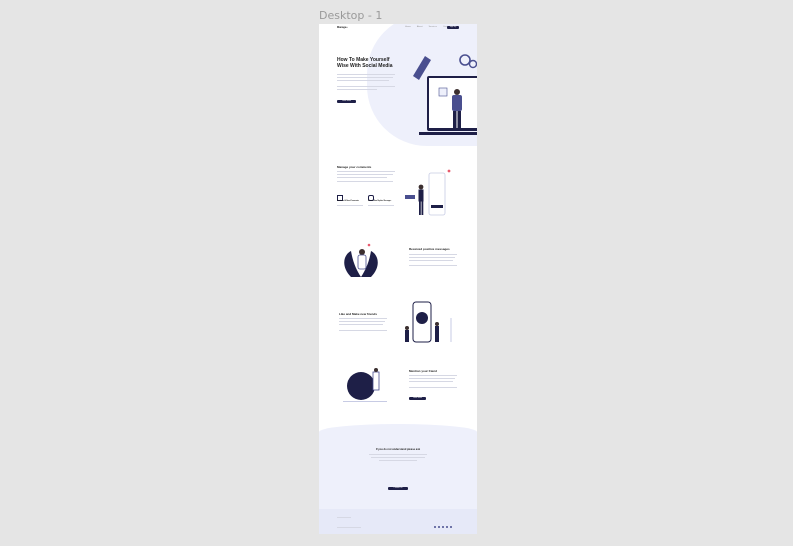 The width and height of the screenshot is (793, 546). I want to click on section-friends-title: Like and Make new friends, so click(358, 314).